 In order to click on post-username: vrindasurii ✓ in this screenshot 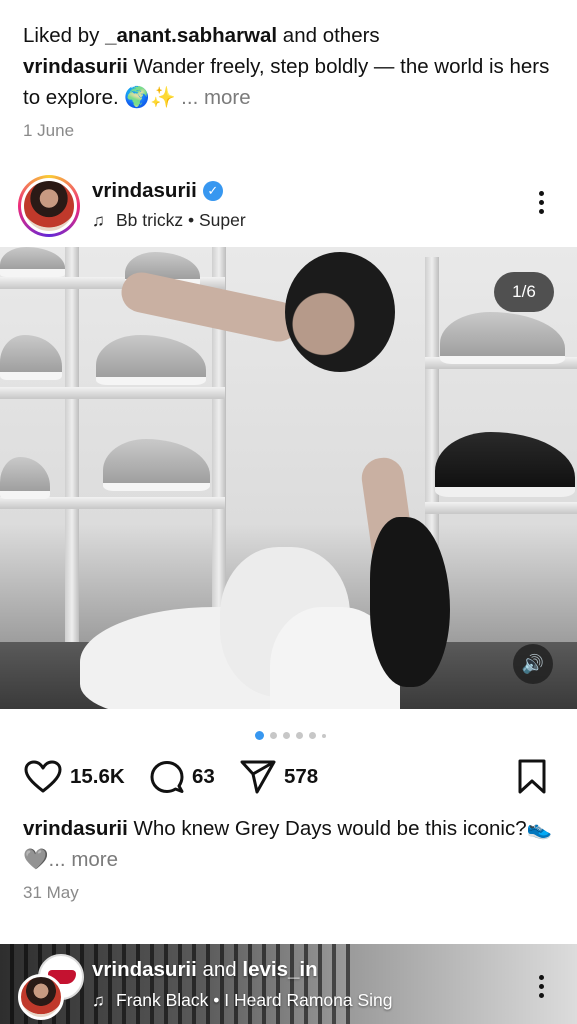, I will do `click(157, 191)`.